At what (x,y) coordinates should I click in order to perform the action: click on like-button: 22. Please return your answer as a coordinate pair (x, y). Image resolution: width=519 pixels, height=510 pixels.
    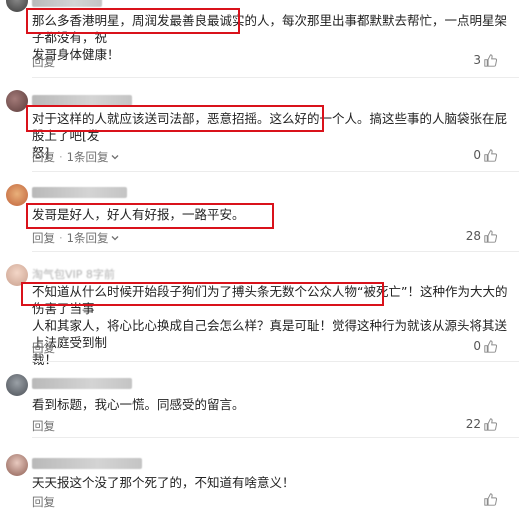
    Looking at the image, I should click on (481, 424).